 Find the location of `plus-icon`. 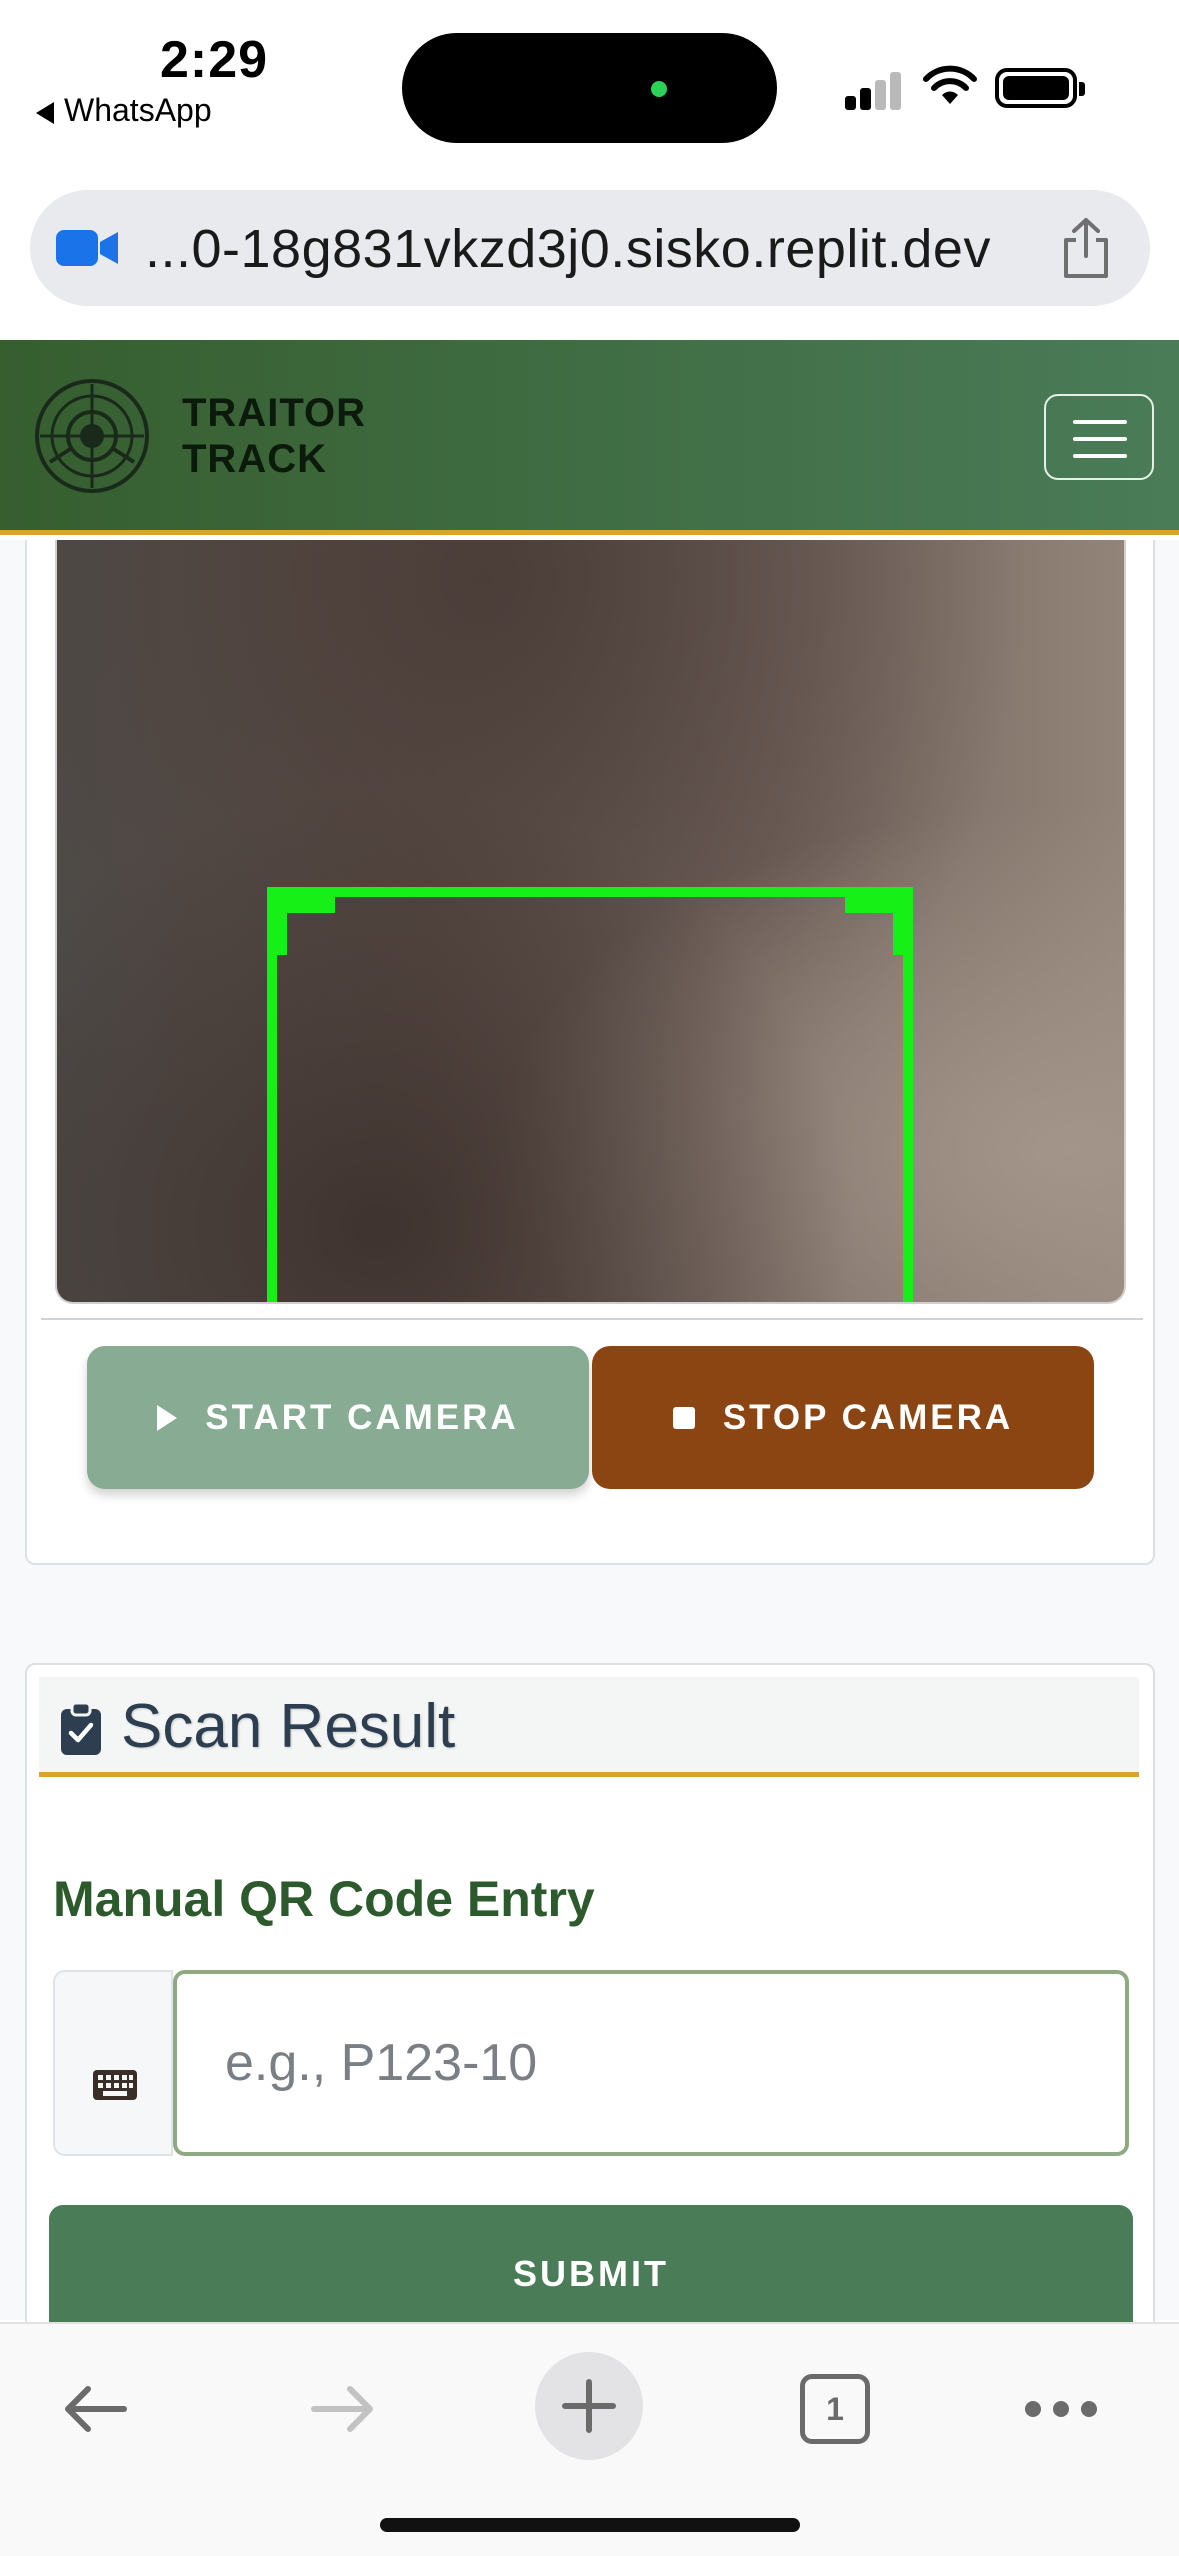

plus-icon is located at coordinates (589, 2406).